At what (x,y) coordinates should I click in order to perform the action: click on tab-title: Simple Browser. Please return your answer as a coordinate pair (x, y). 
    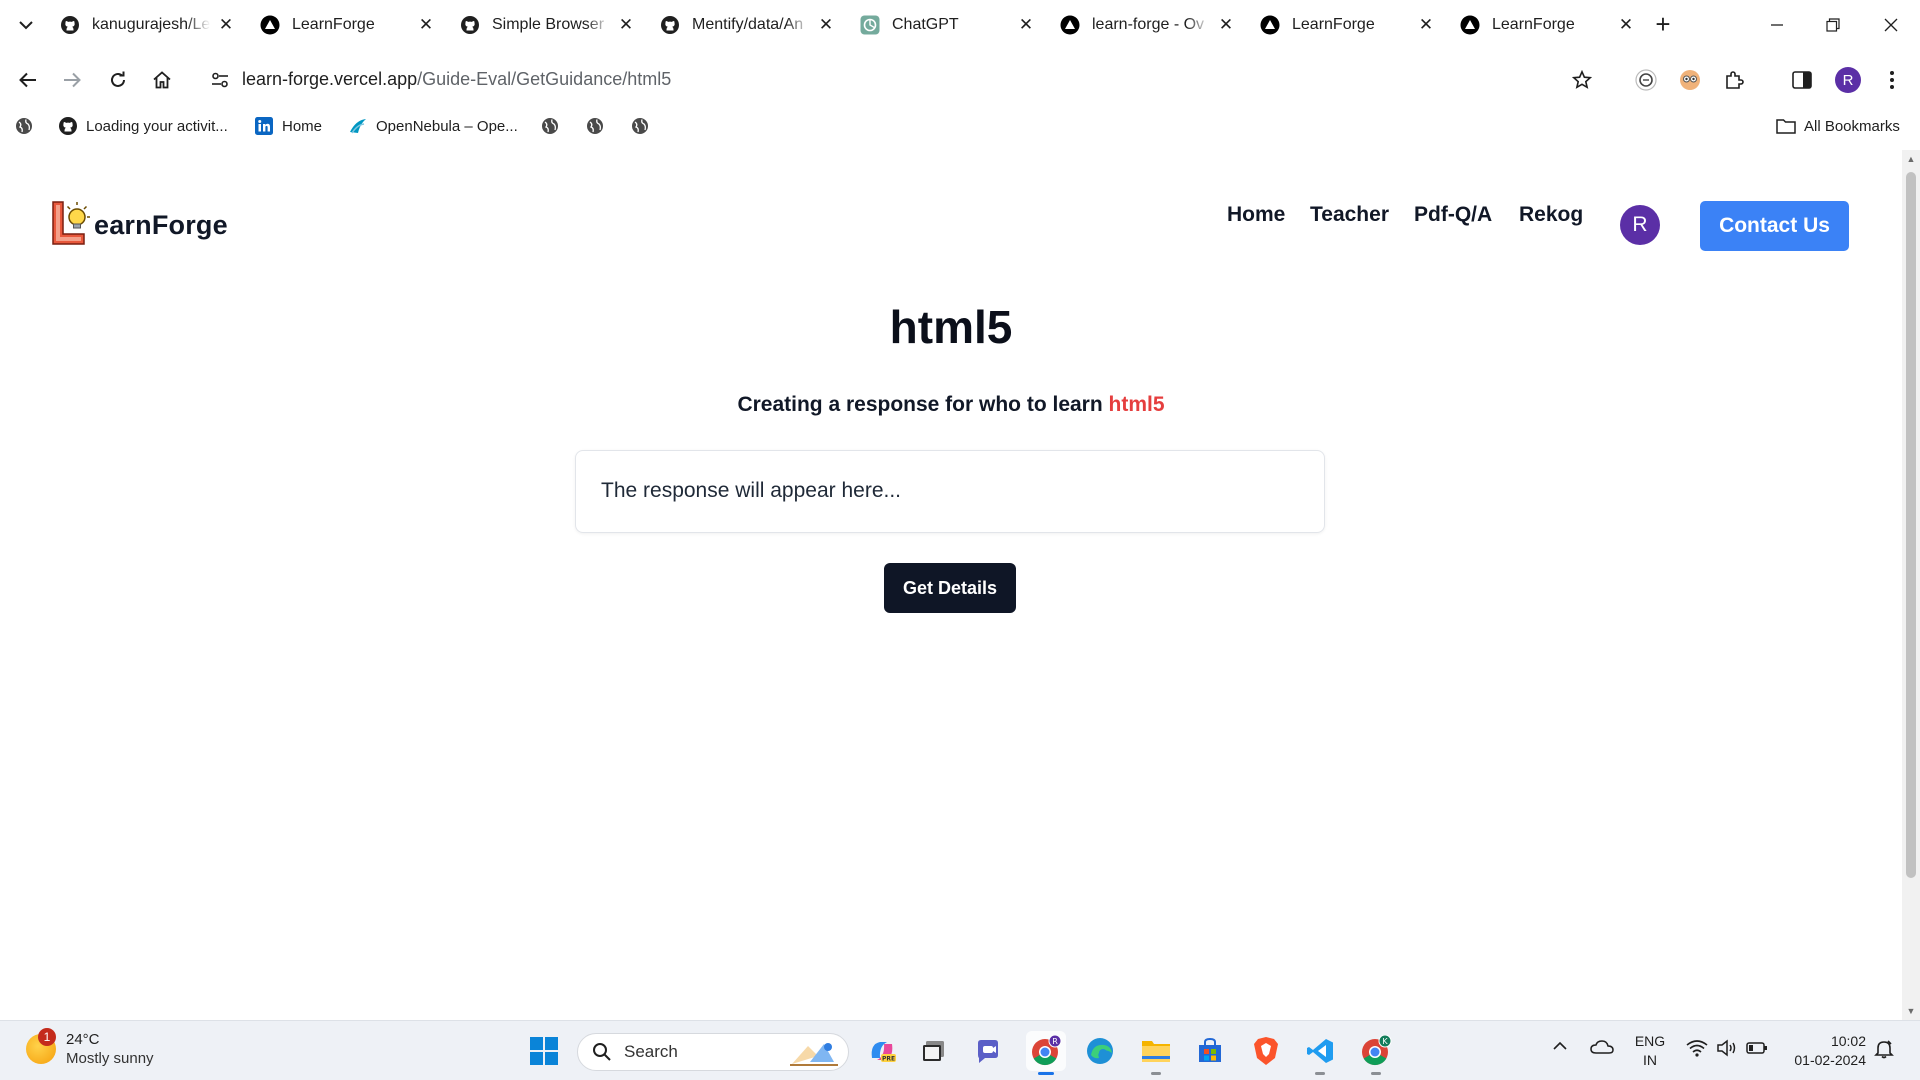
    Looking at the image, I should click on (548, 24).